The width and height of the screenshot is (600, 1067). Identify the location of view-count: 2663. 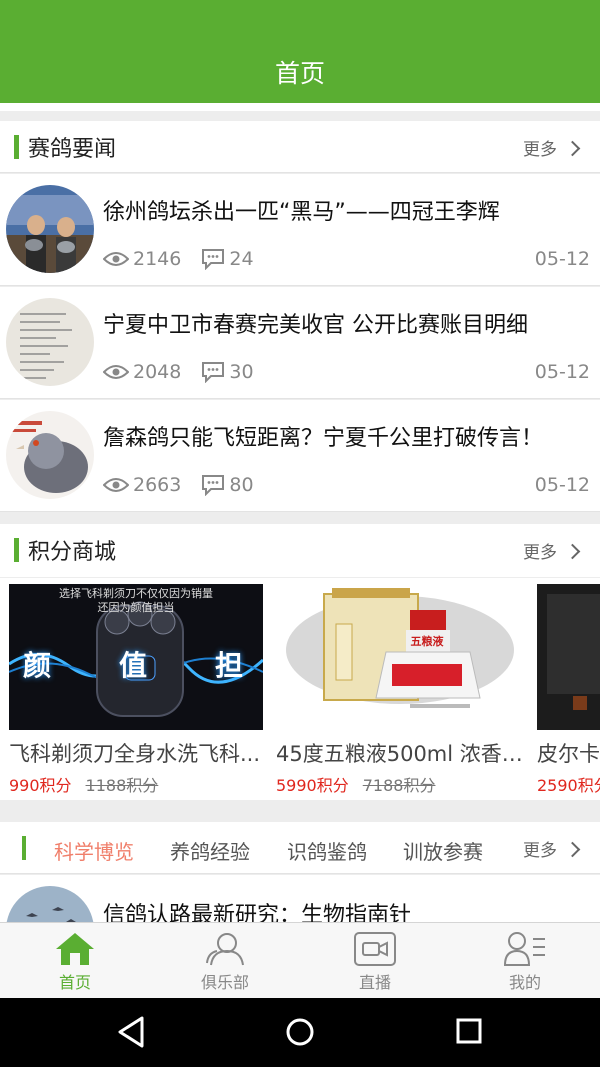
(157, 485).